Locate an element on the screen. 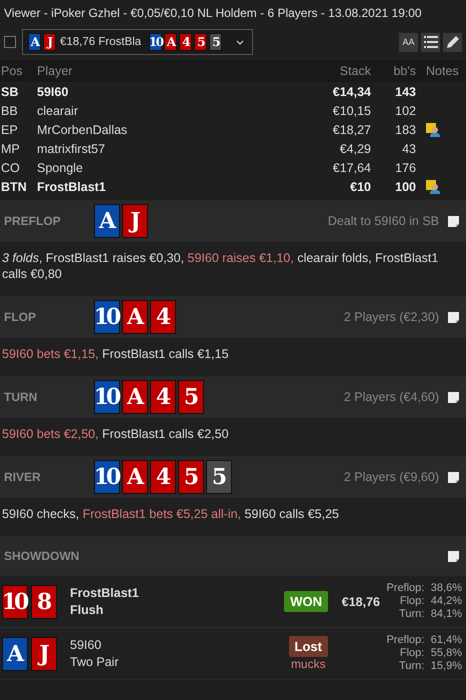  window-title: Viewer - iPoker Gzhel - €0,05/€0,10 NL Holdem - 6 Players - 13.08.2021 19:00 is located at coordinates (213, 13).